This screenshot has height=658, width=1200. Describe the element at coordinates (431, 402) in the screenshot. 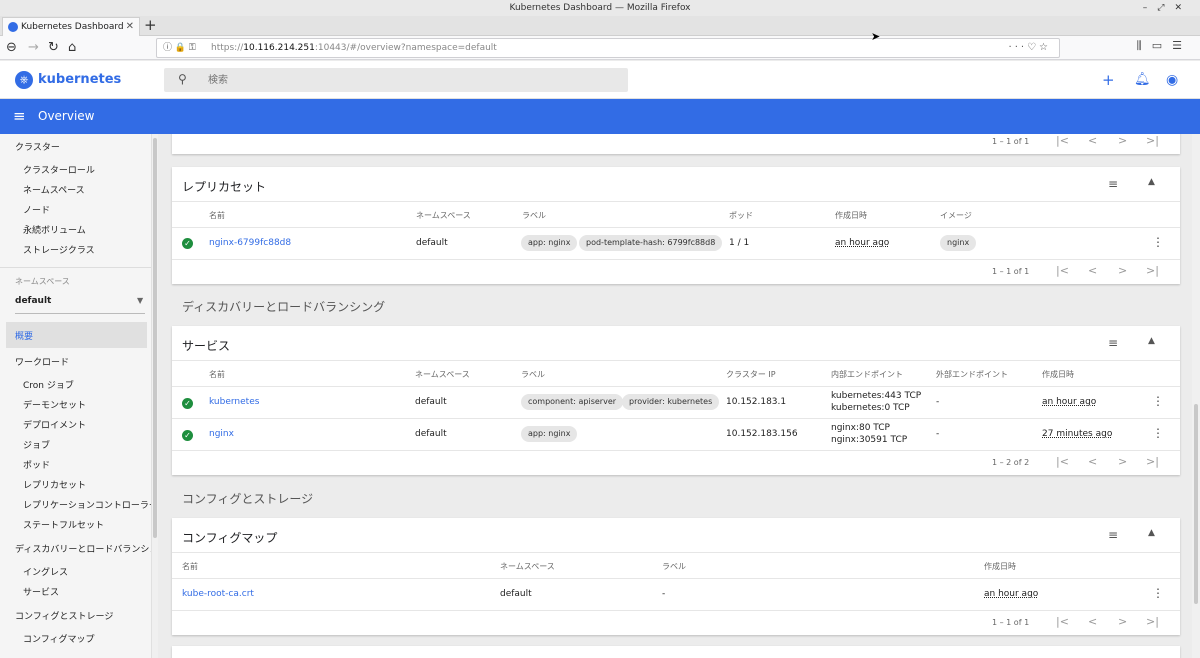

I see `service-namespace: default` at that location.